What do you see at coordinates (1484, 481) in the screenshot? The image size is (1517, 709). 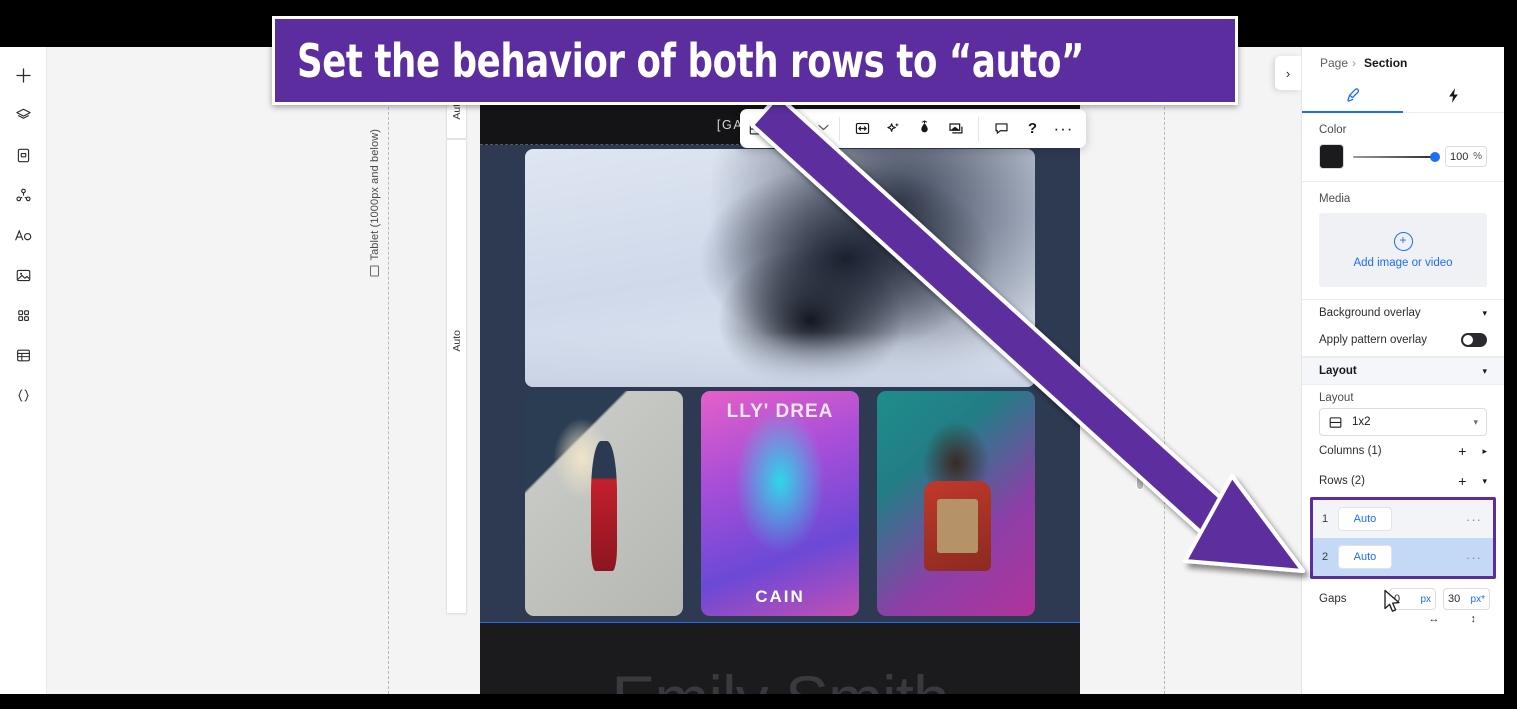 I see `rows-expand-icon: ▾` at bounding box center [1484, 481].